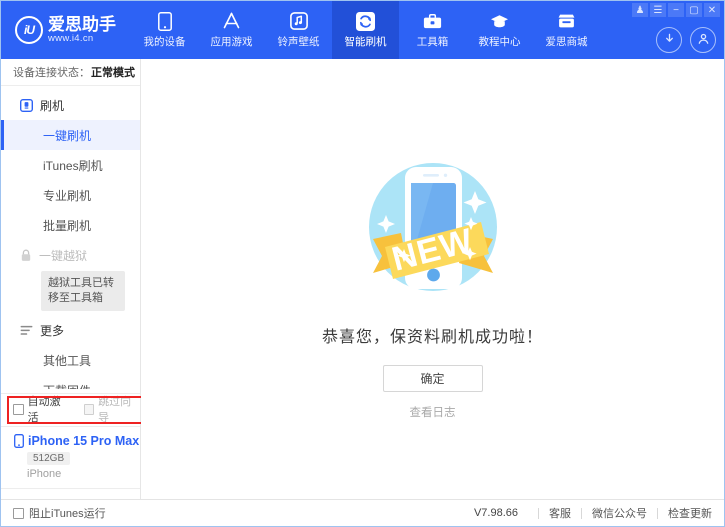 Image resolution: width=725 pixels, height=527 pixels. I want to click on appstore-icon, so click(231, 21).